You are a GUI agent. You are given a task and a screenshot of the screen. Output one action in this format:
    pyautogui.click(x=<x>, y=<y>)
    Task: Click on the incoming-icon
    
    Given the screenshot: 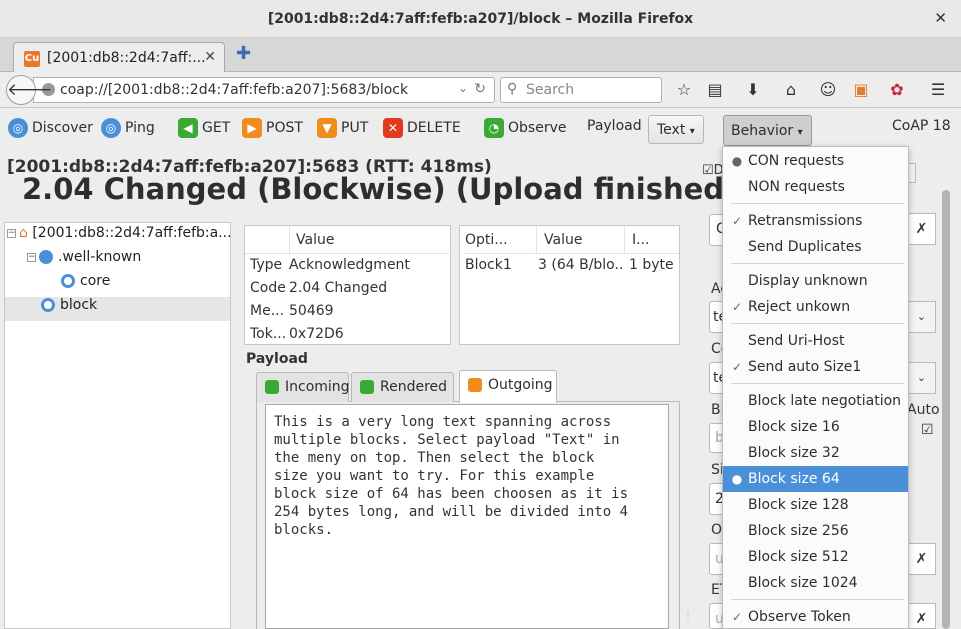 What is the action you would take?
    pyautogui.click(x=272, y=387)
    